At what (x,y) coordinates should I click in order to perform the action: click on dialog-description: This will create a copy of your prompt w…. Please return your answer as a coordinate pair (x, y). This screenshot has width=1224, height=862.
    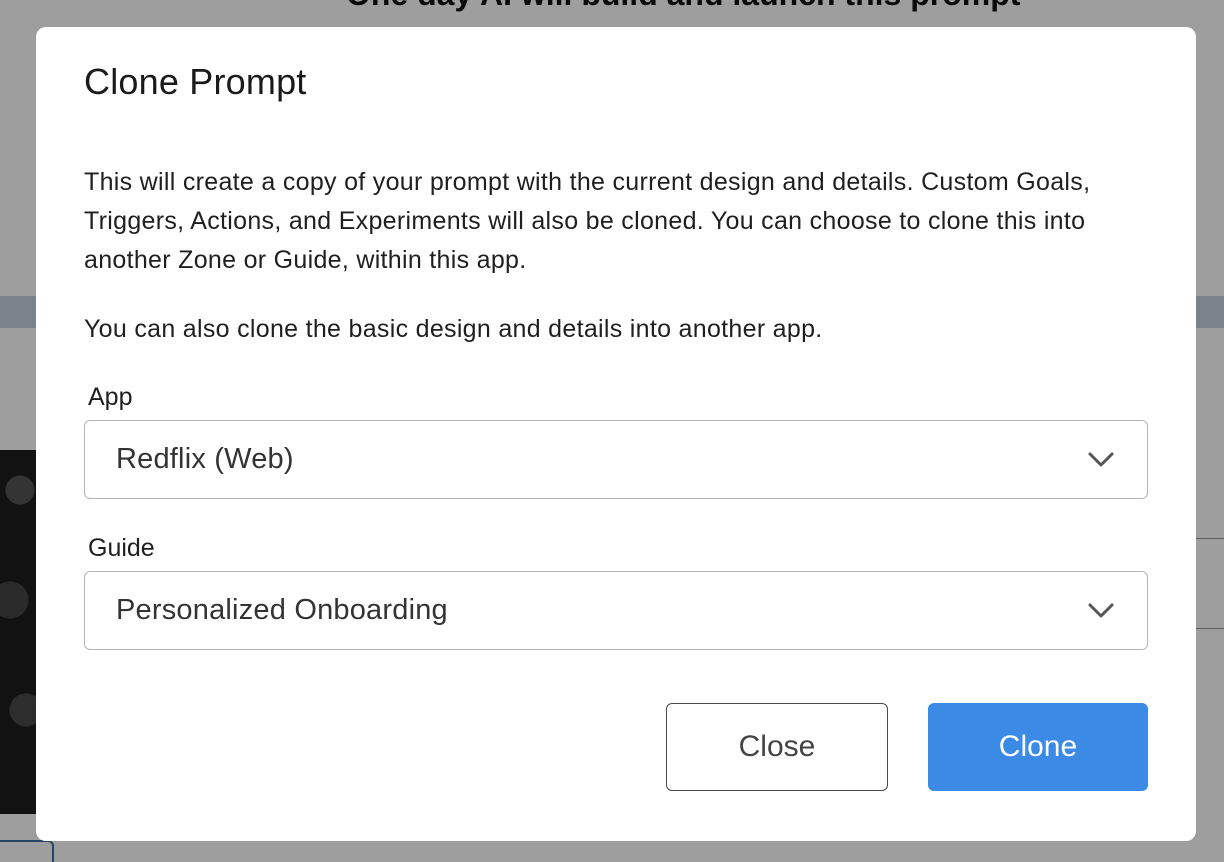
    Looking at the image, I should click on (587, 221).